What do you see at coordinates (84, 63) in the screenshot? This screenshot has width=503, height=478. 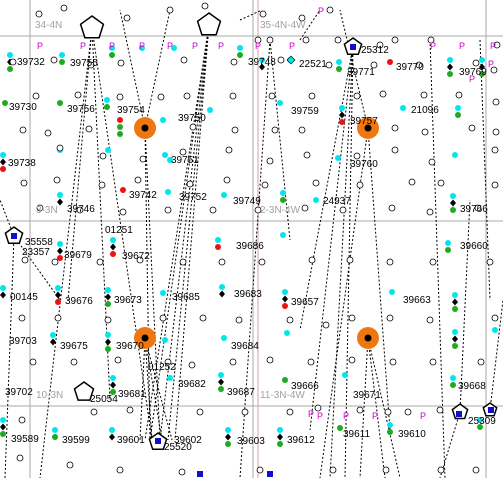 I see `well-label: 39755` at bounding box center [84, 63].